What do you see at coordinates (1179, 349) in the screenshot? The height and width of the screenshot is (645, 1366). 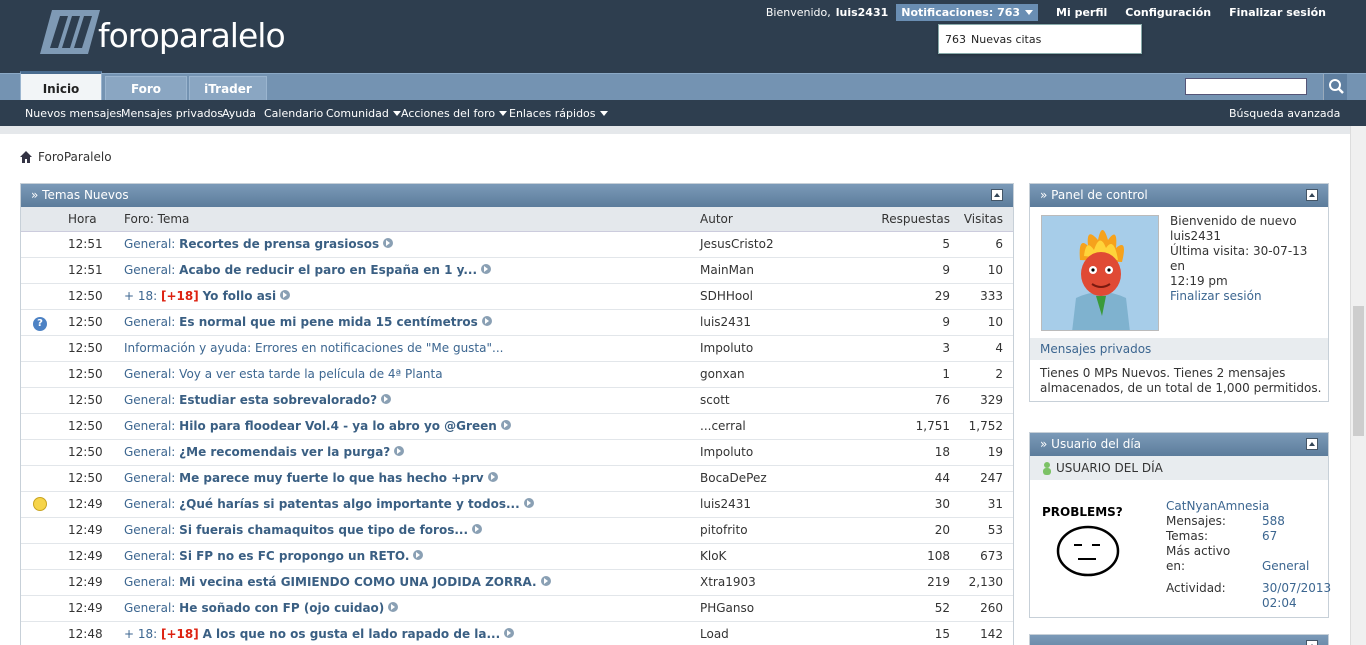 I see `private-messages-title: Mensajes privados` at bounding box center [1179, 349].